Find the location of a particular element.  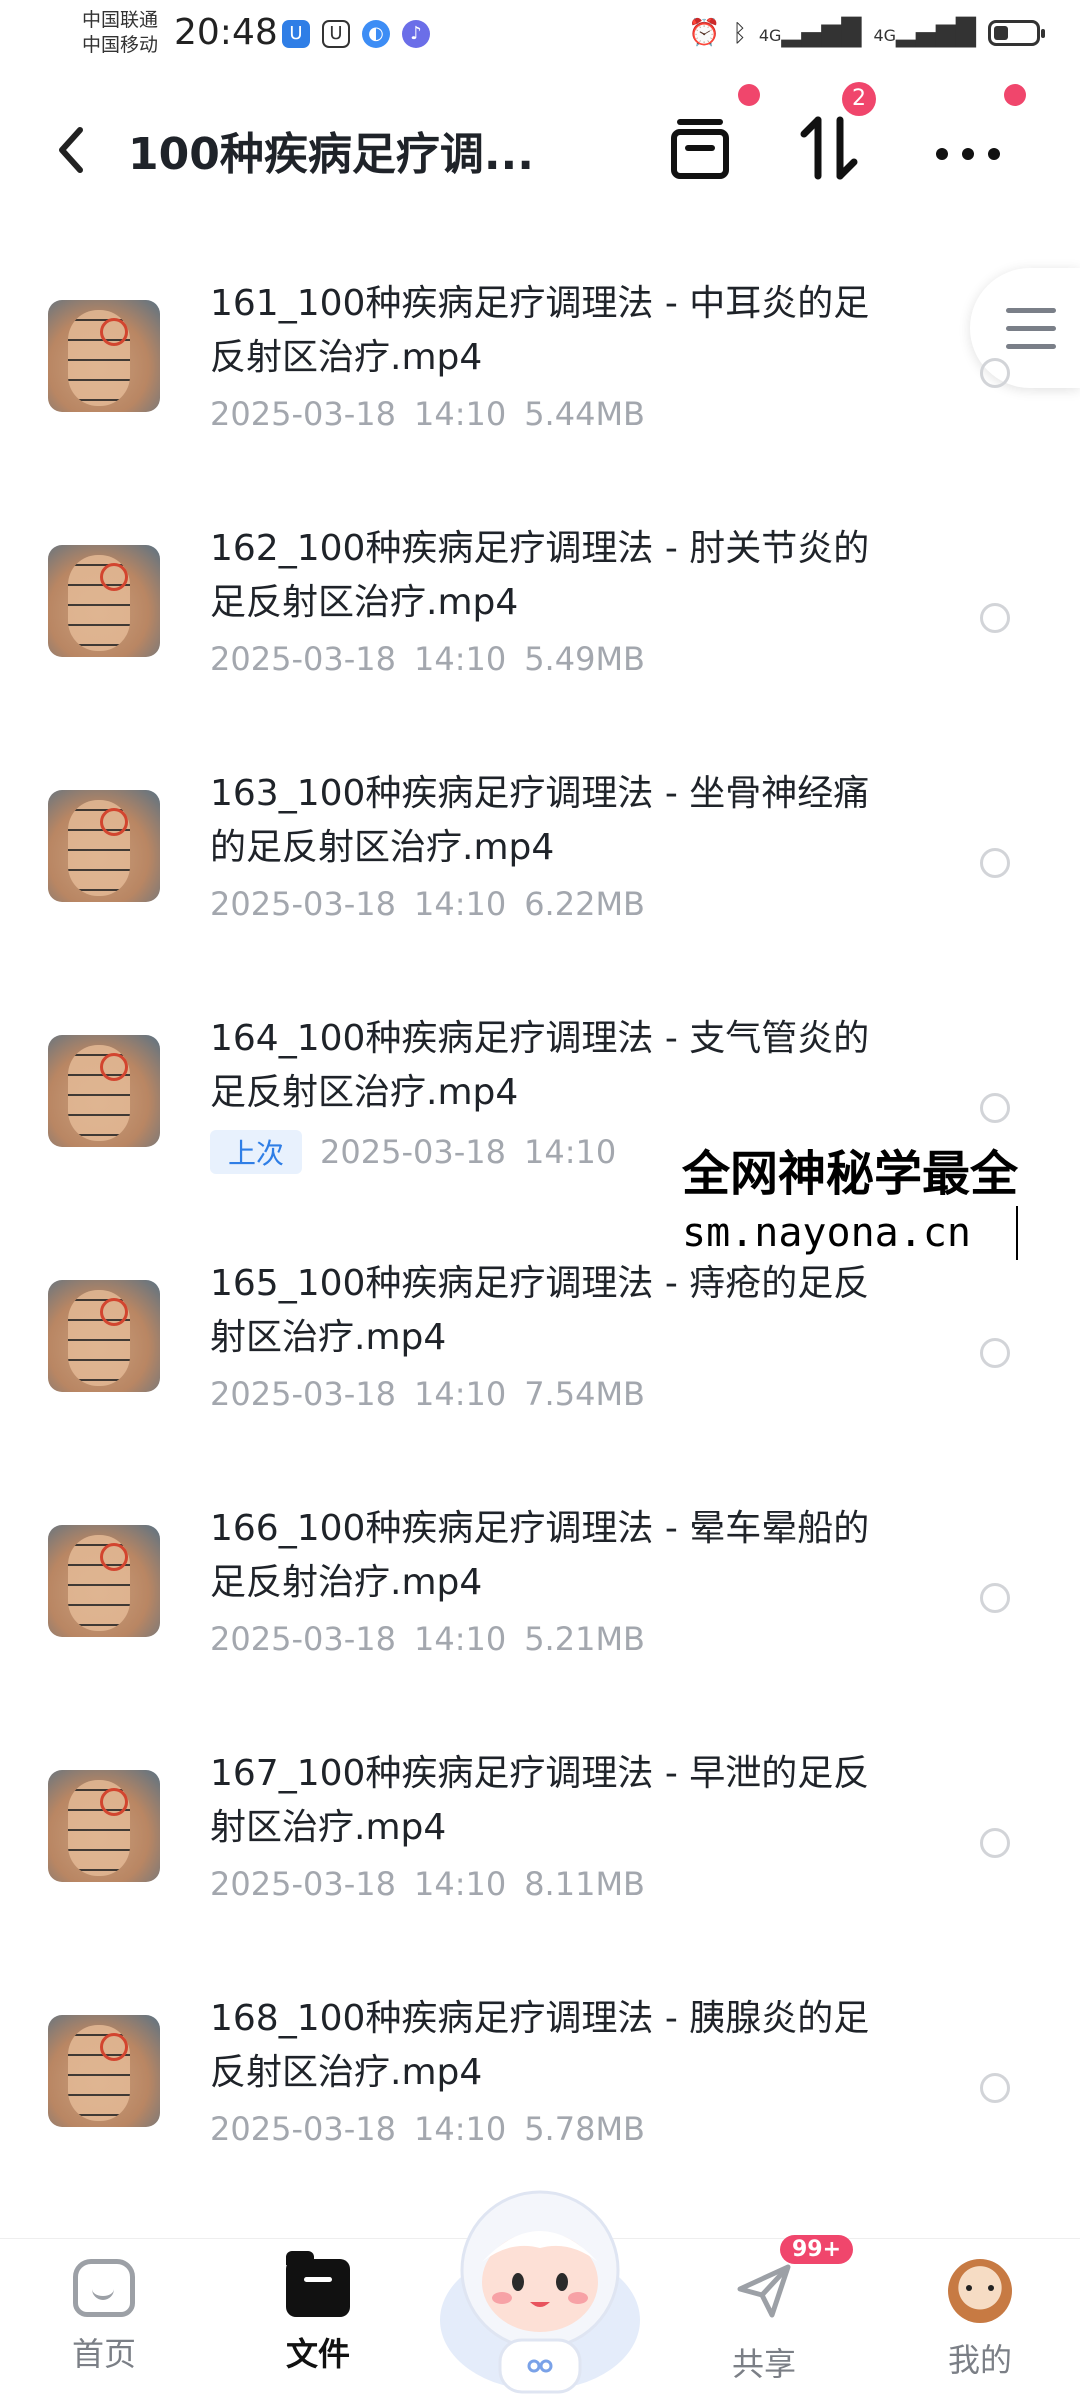

file-name: 167_100种疾病足疗调理法 - 早泄的足反射区治疗.mp4 is located at coordinates (540, 1800).